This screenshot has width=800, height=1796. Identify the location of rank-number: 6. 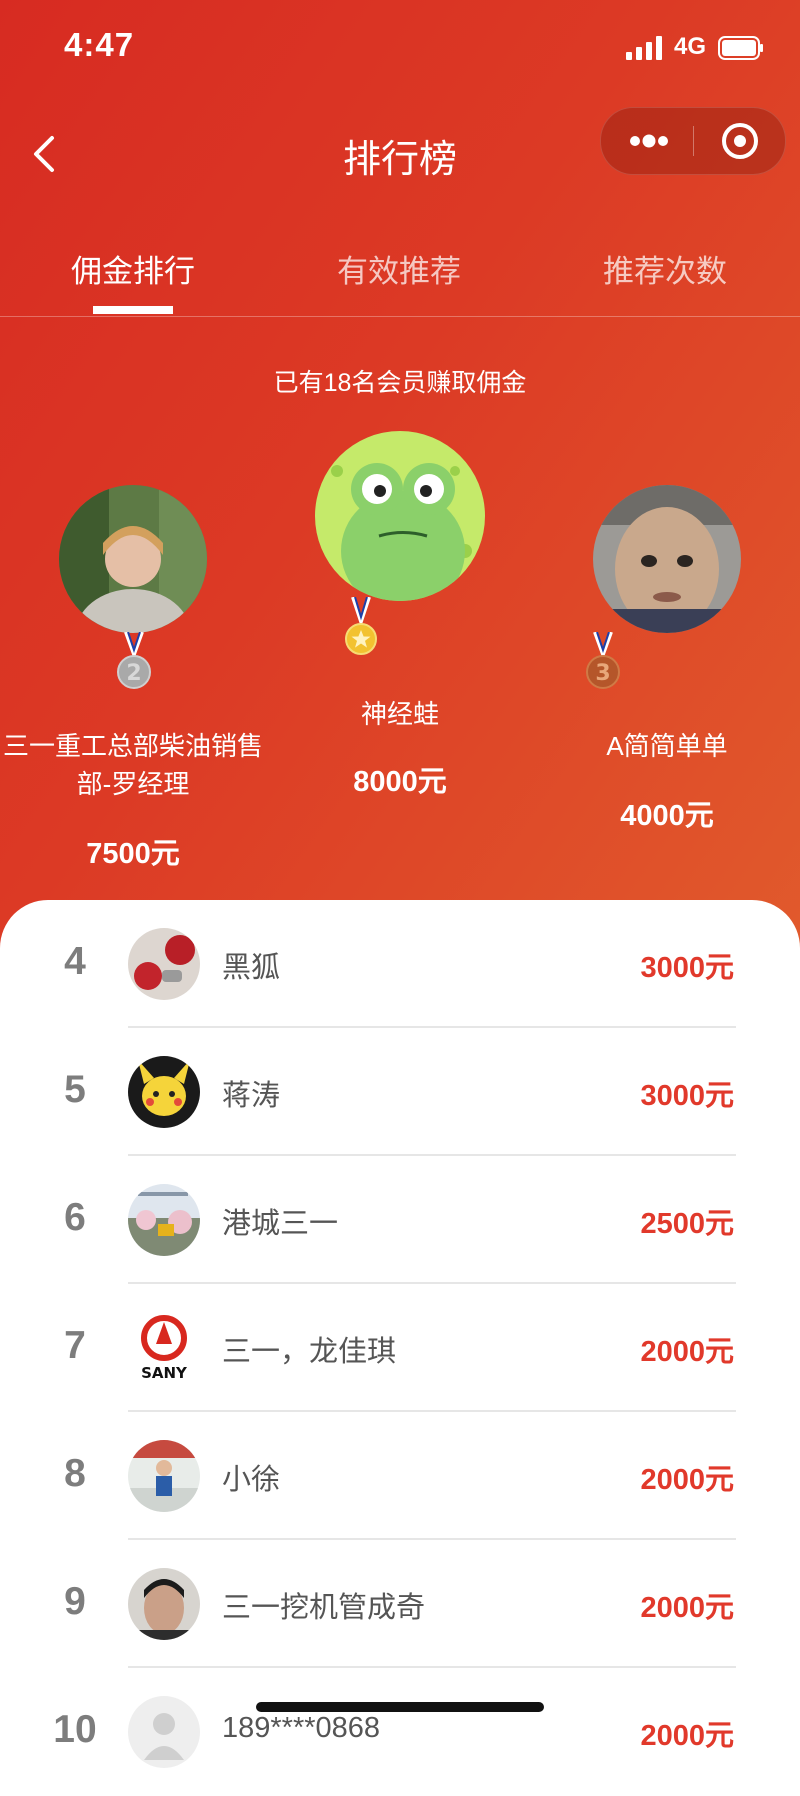
(75, 1217).